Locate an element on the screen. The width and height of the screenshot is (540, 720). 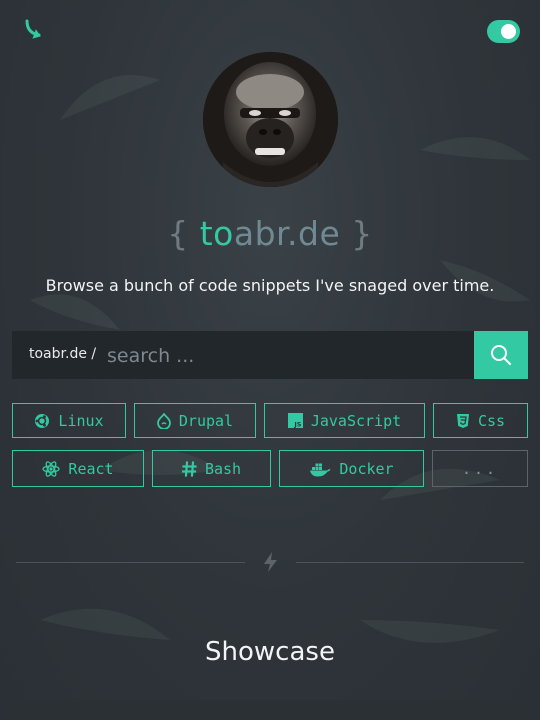
tag-docker: Docker is located at coordinates (351, 468).